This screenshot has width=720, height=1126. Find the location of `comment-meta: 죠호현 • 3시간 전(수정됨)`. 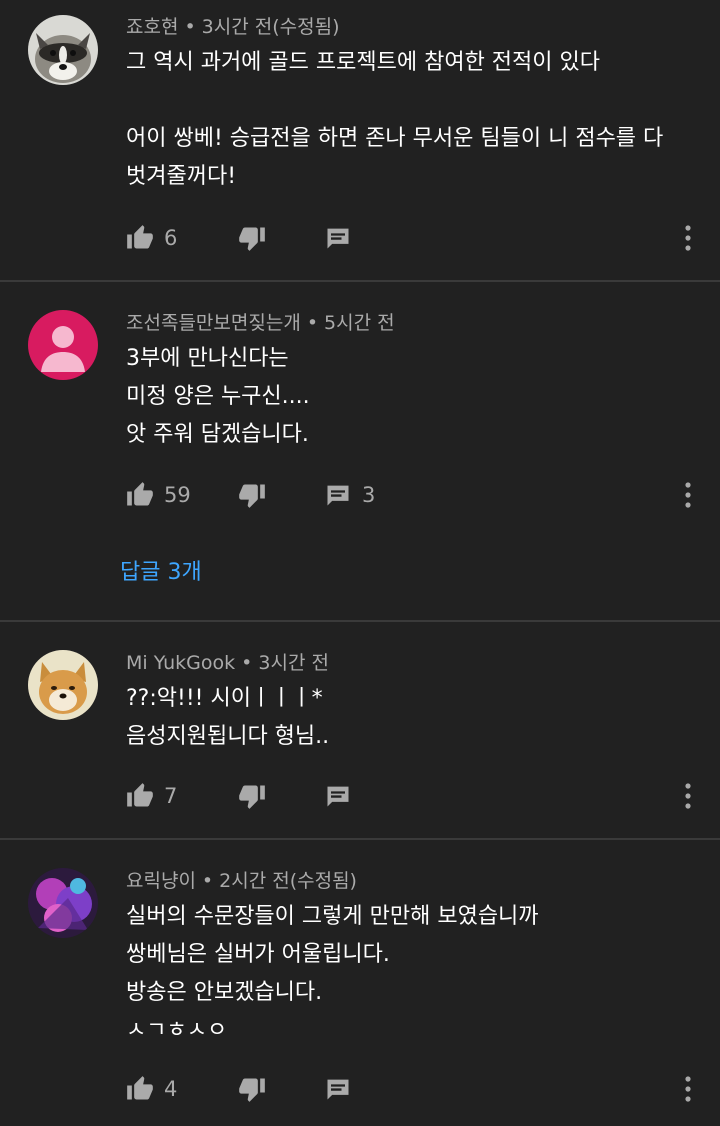

comment-meta: 죠호현 • 3시간 전(수정됨) is located at coordinates (403, 27).